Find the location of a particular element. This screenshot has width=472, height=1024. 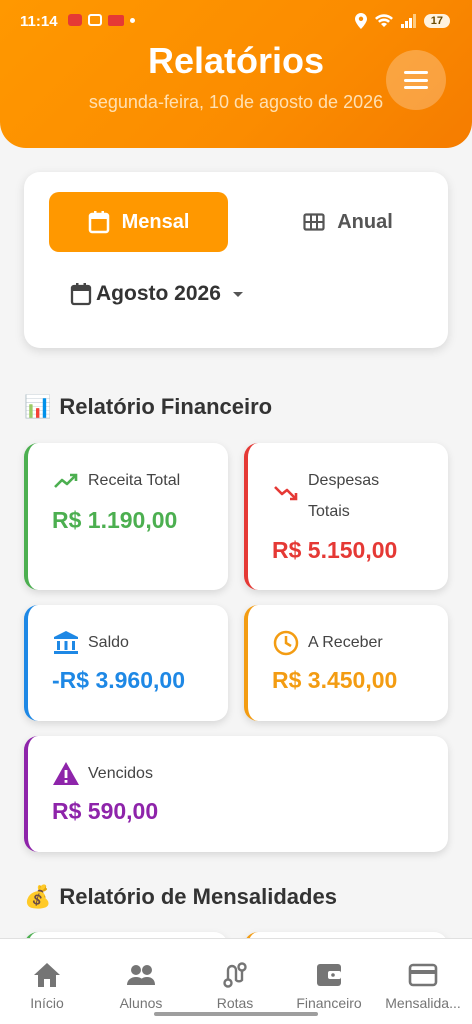

battery-indicator: 17 is located at coordinates (436, 21).